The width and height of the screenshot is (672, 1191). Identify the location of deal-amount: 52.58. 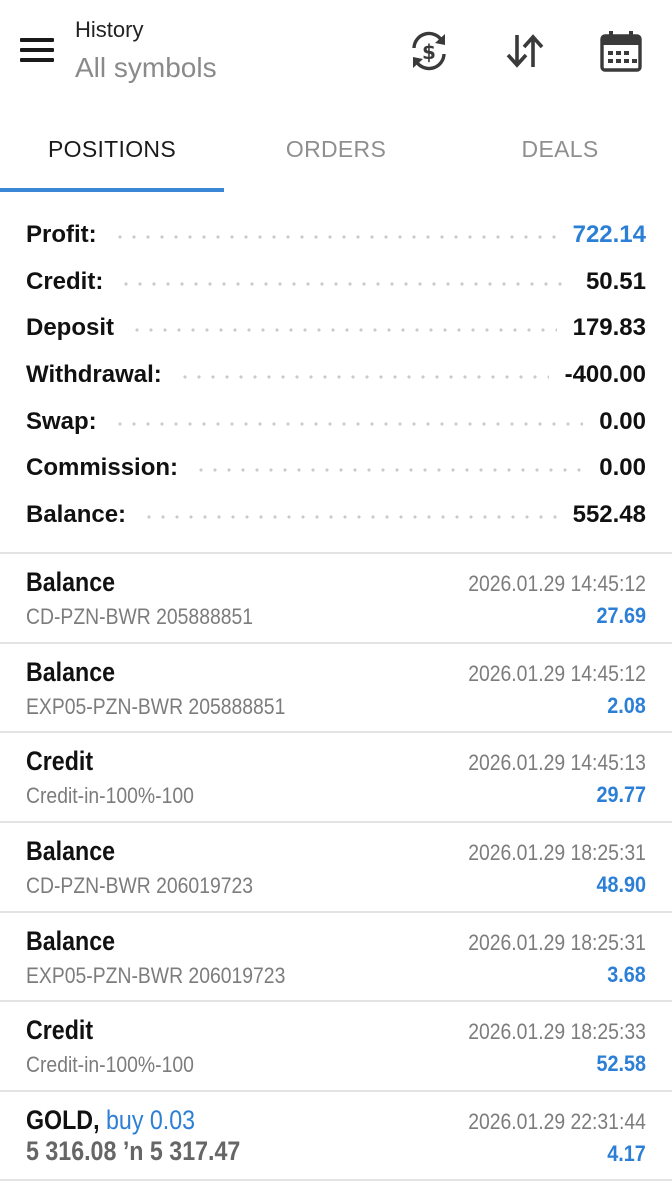
(621, 1064).